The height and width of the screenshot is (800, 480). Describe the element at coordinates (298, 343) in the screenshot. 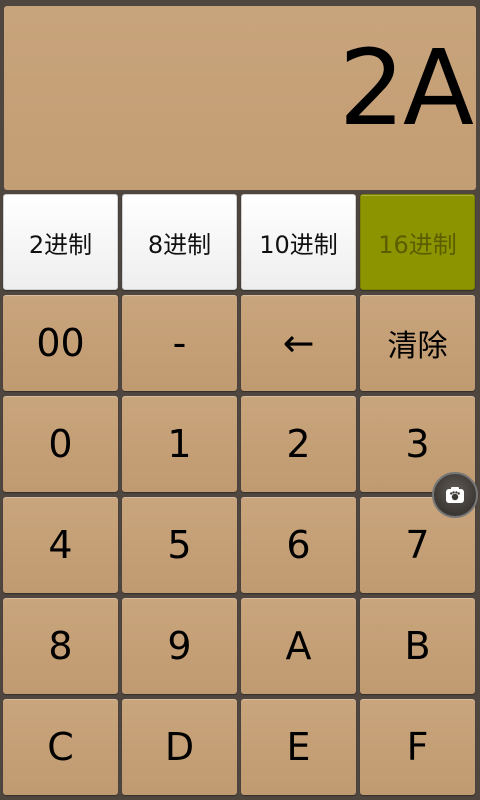

I see `backspace-button: ←` at that location.